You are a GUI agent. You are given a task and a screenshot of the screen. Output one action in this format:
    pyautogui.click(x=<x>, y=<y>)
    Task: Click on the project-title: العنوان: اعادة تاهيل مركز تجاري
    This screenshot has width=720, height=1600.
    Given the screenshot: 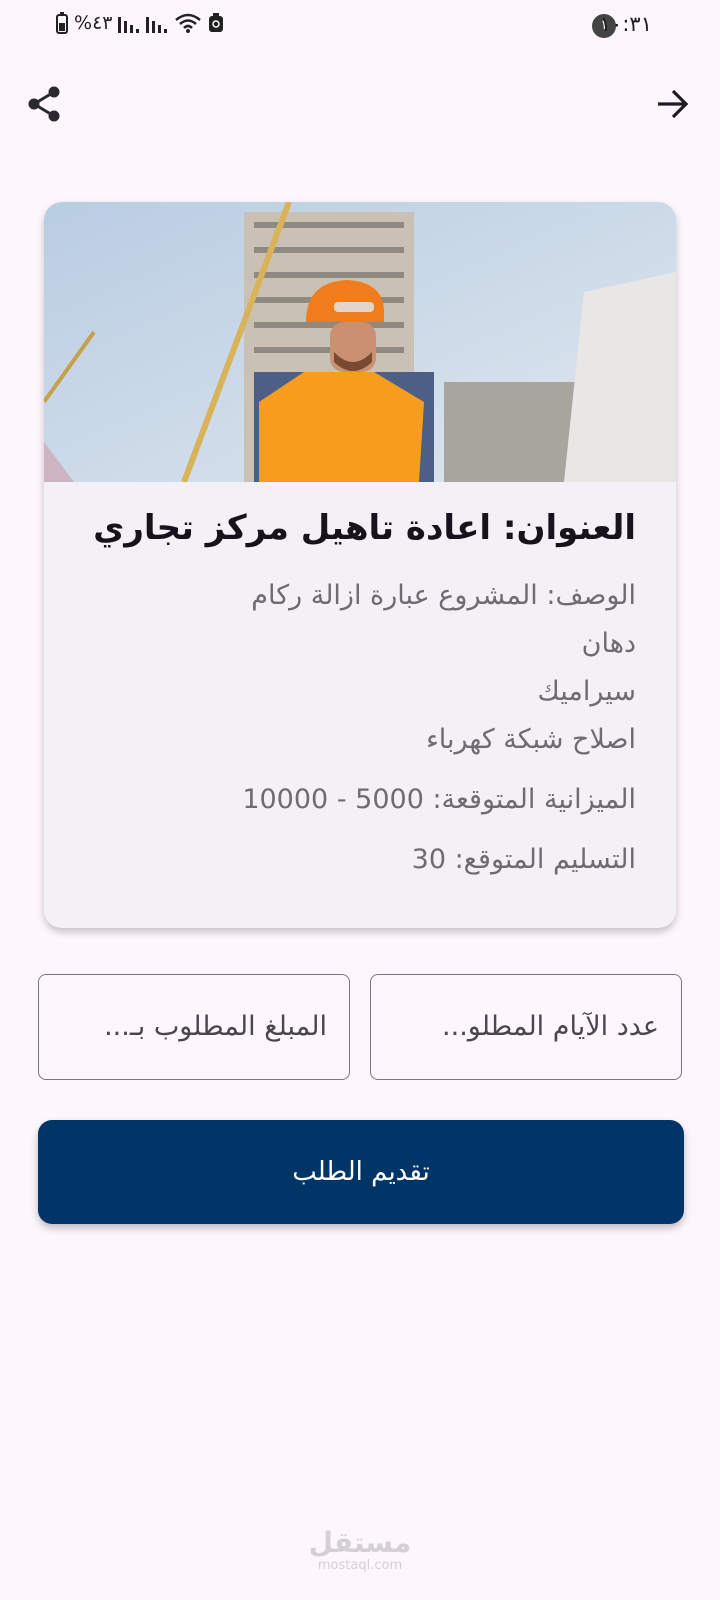 What is the action you would take?
    pyautogui.click(x=364, y=528)
    